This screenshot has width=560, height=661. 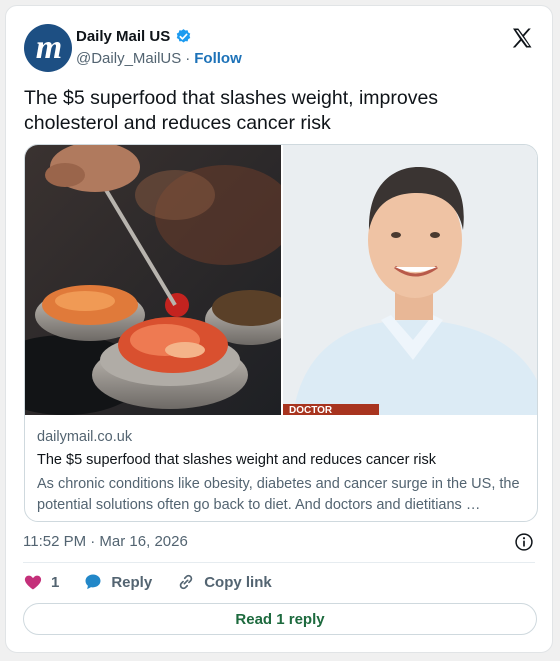 I want to click on copy-link-button: Copy link, so click(x=224, y=582).